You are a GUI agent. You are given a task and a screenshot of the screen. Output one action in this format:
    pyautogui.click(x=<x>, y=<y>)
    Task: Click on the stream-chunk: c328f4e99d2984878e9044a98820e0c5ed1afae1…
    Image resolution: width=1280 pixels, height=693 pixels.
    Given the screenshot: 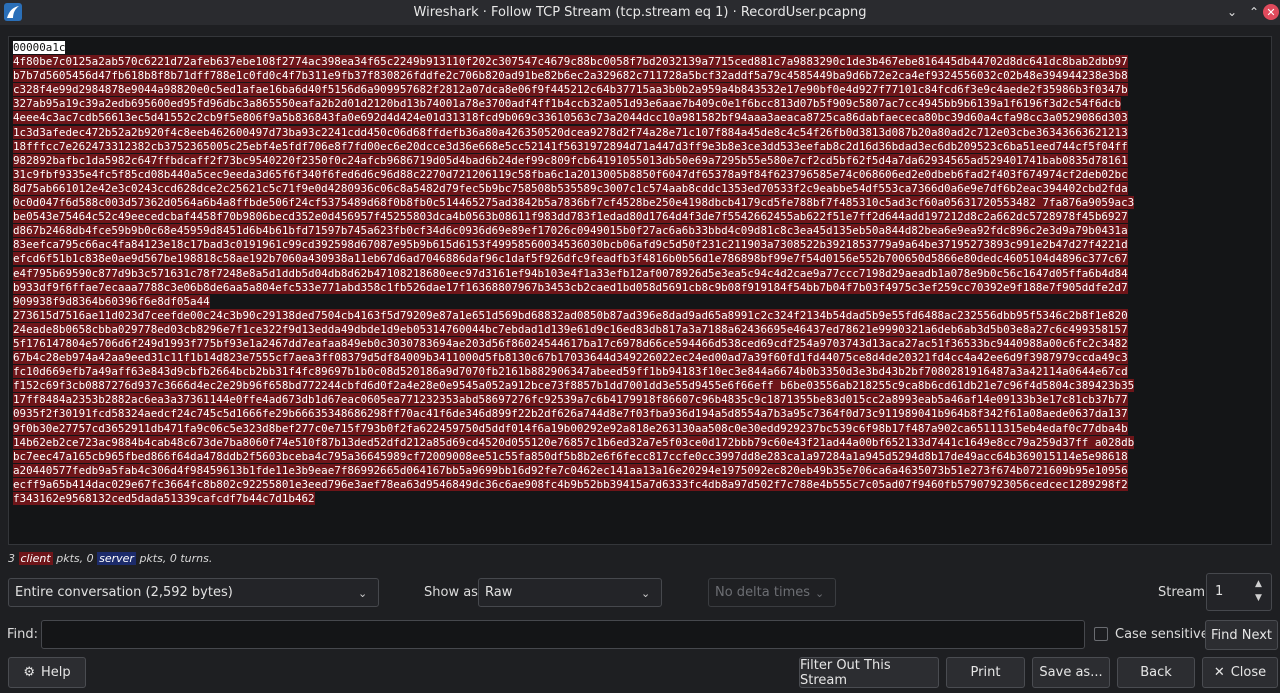 What is the action you would take?
    pyautogui.click(x=570, y=90)
    